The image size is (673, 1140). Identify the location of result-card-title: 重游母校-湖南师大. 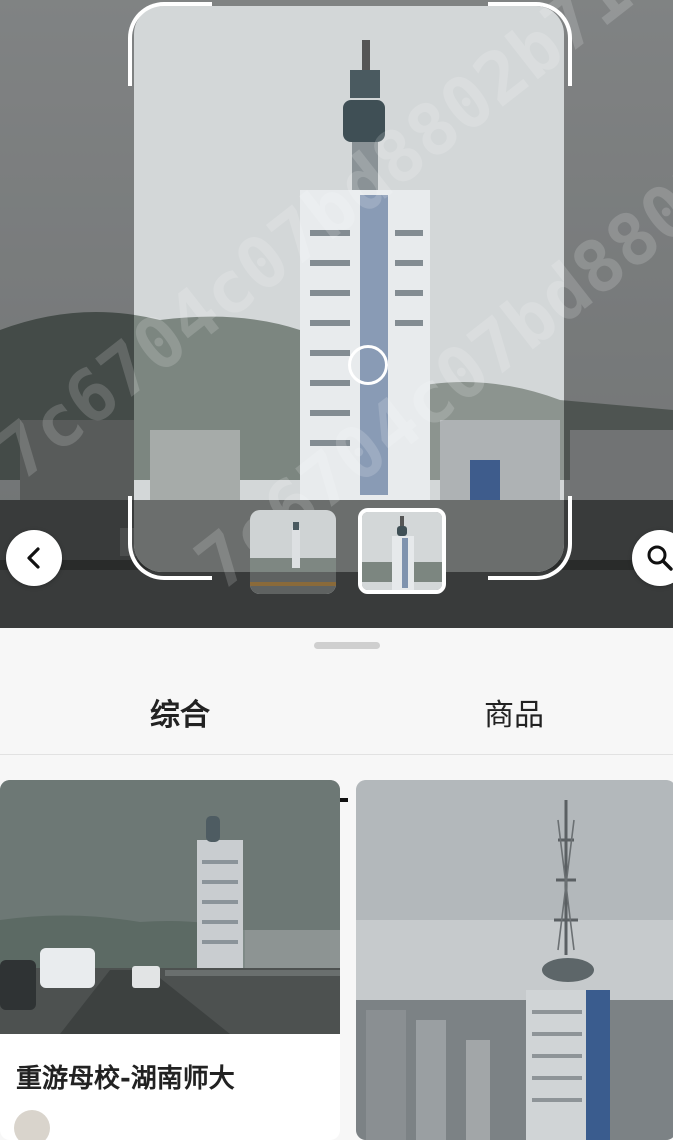
(125, 1079).